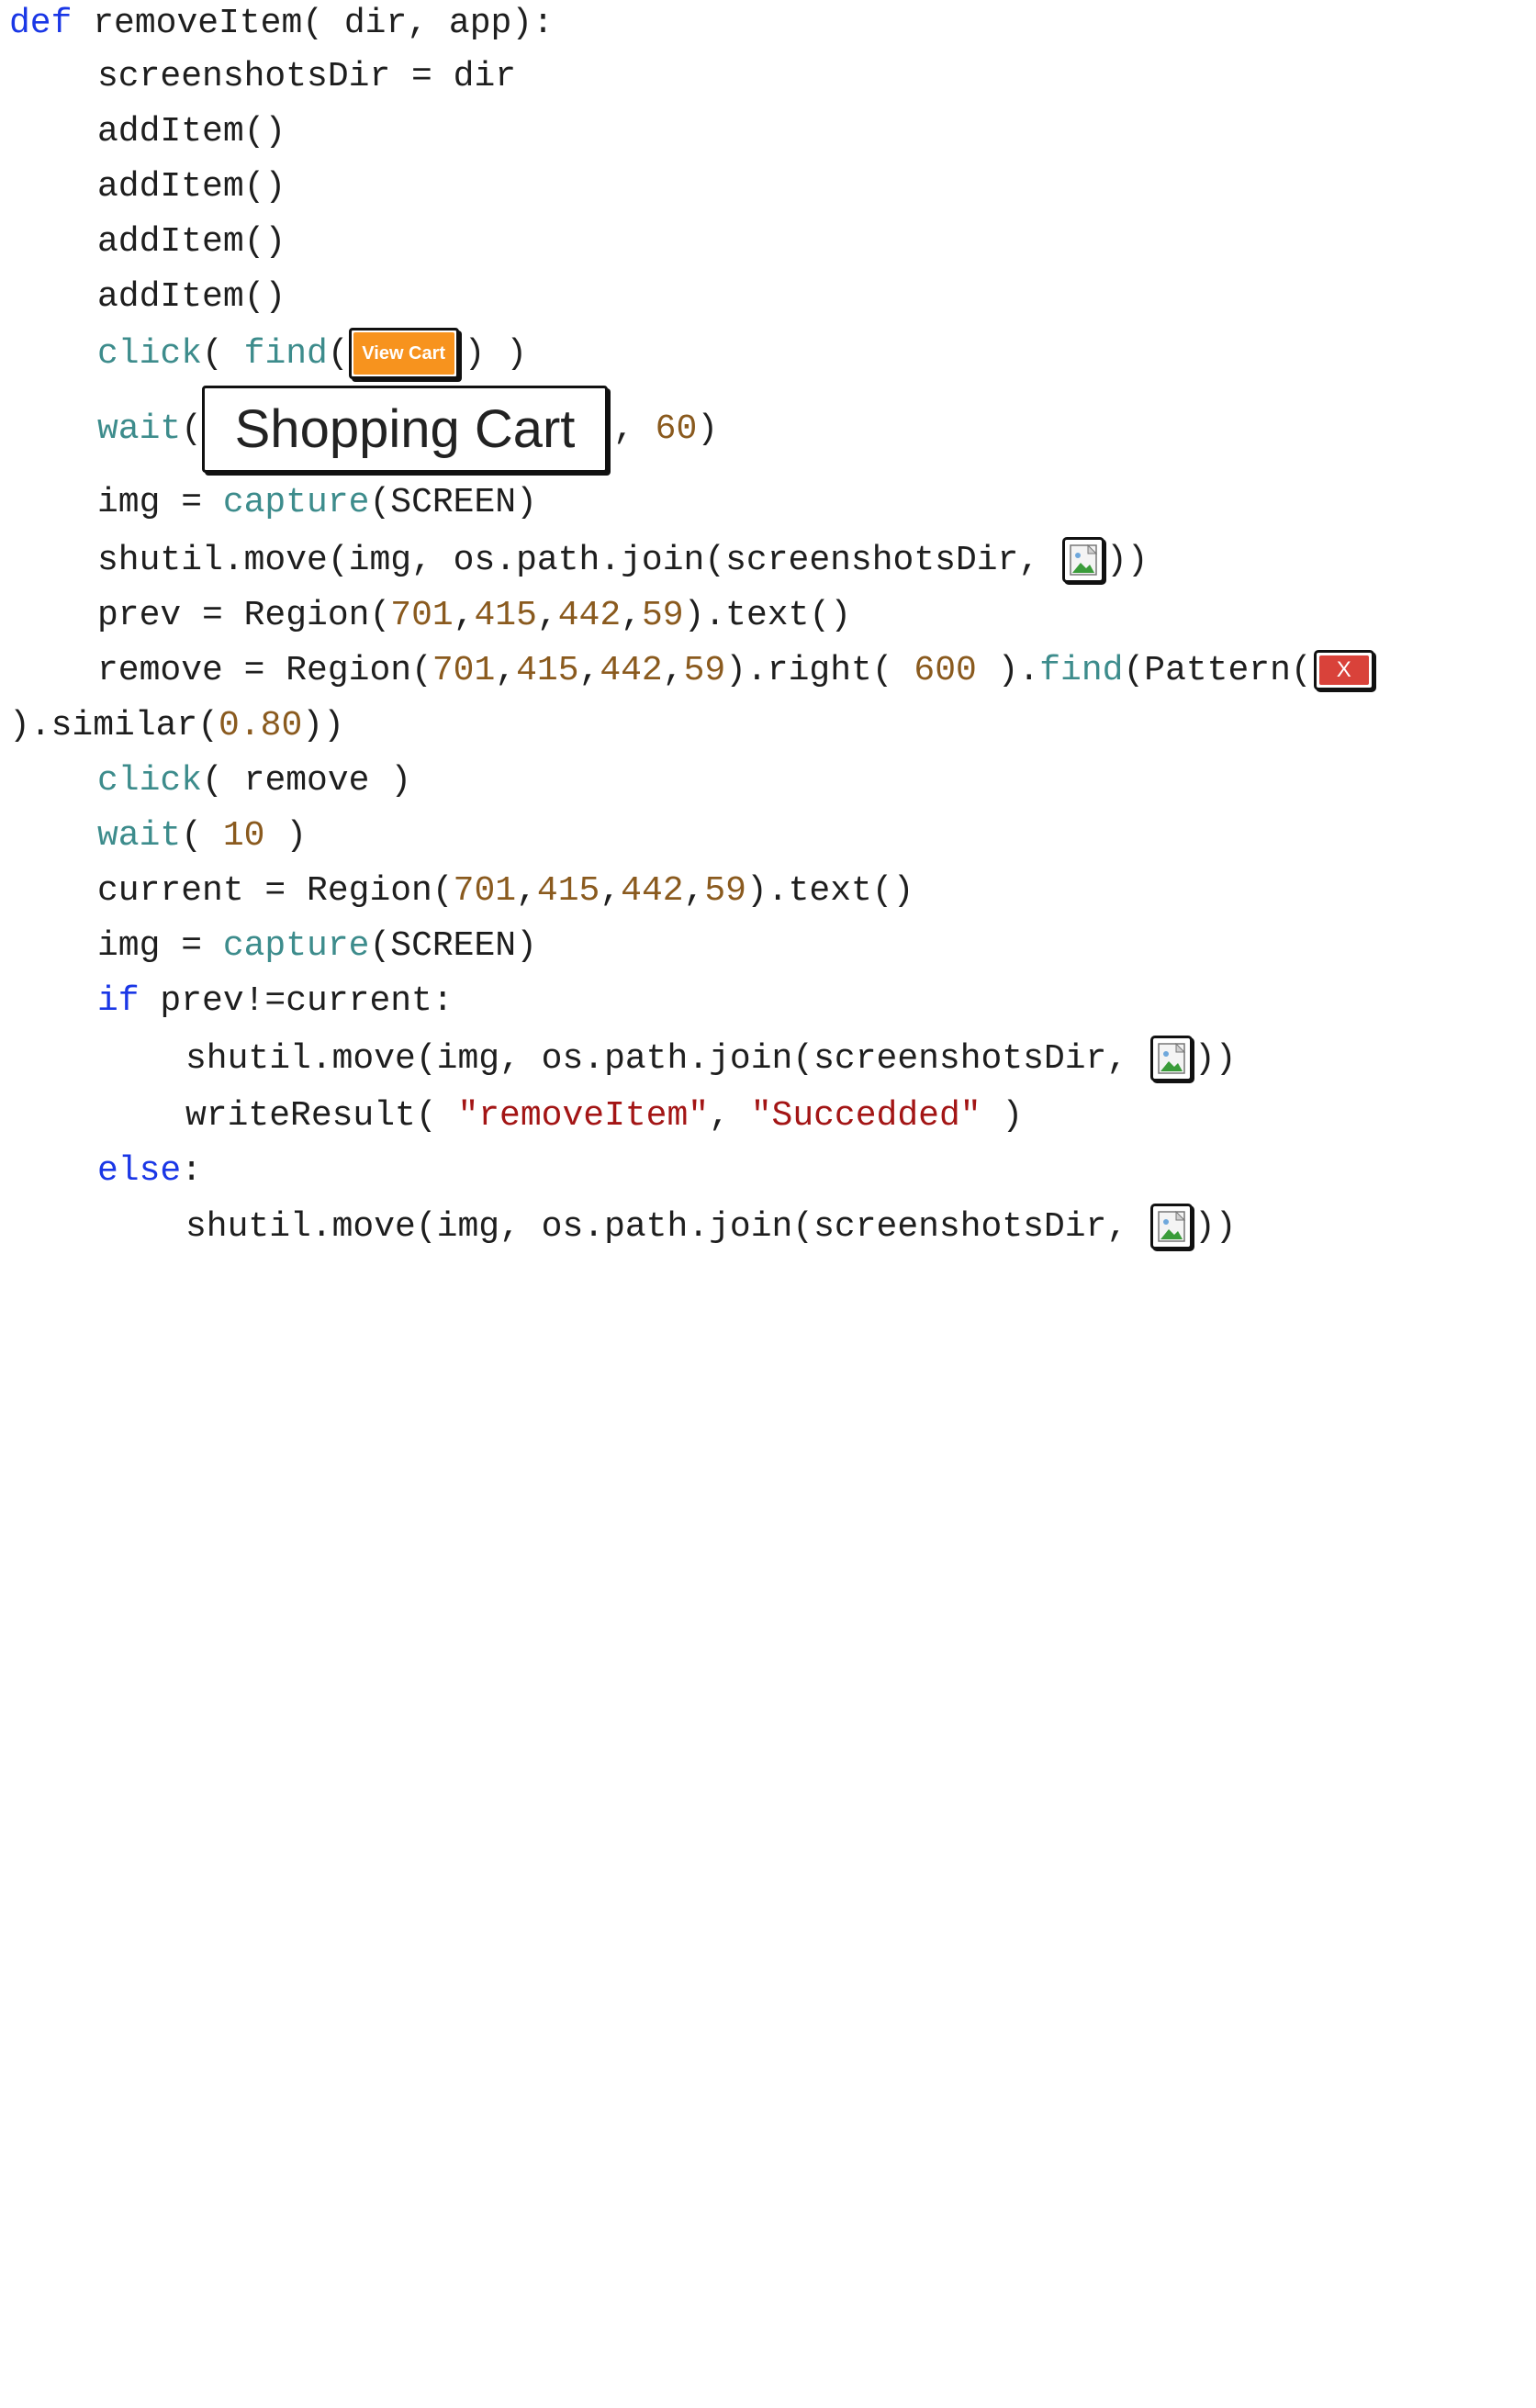 This screenshot has width=1536, height=2408. What do you see at coordinates (275, 890) in the screenshot?
I see `code-text: current = Region(` at bounding box center [275, 890].